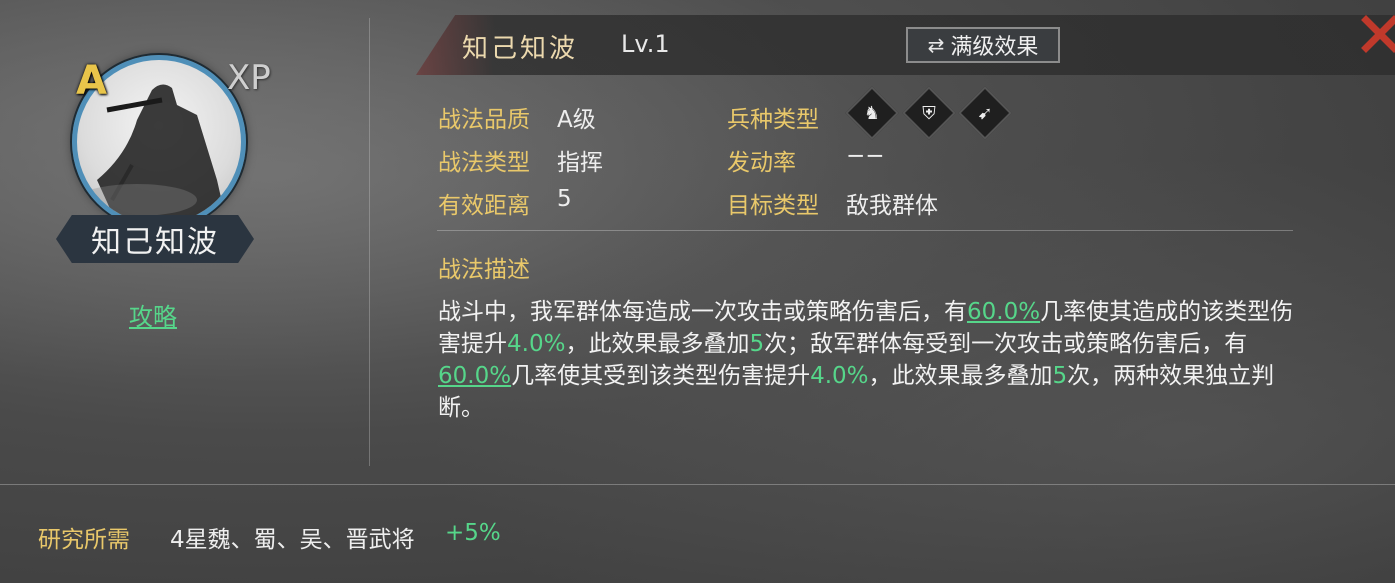  What do you see at coordinates (773, 120) in the screenshot?
I see `troop-type-label: 兵种类型` at bounding box center [773, 120].